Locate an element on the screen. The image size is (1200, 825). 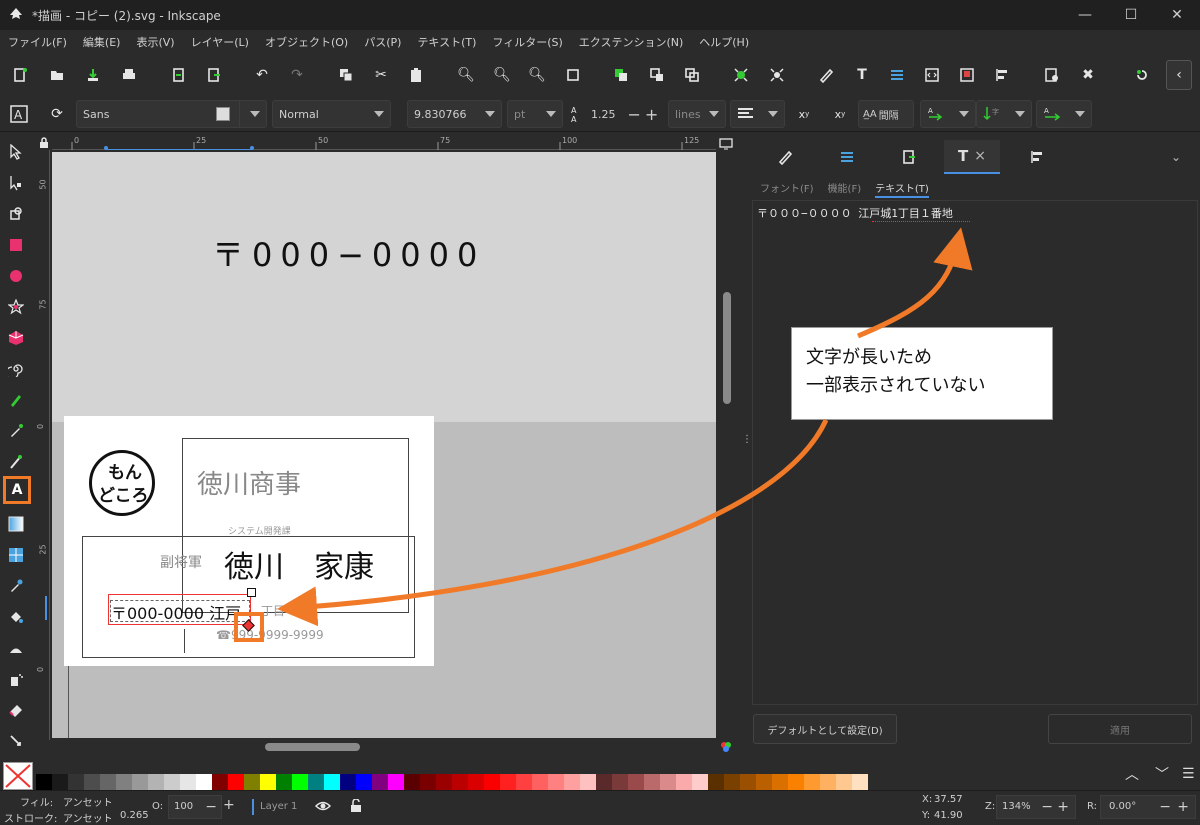
opacity-spin: 100 − is located at coordinates (195, 807).